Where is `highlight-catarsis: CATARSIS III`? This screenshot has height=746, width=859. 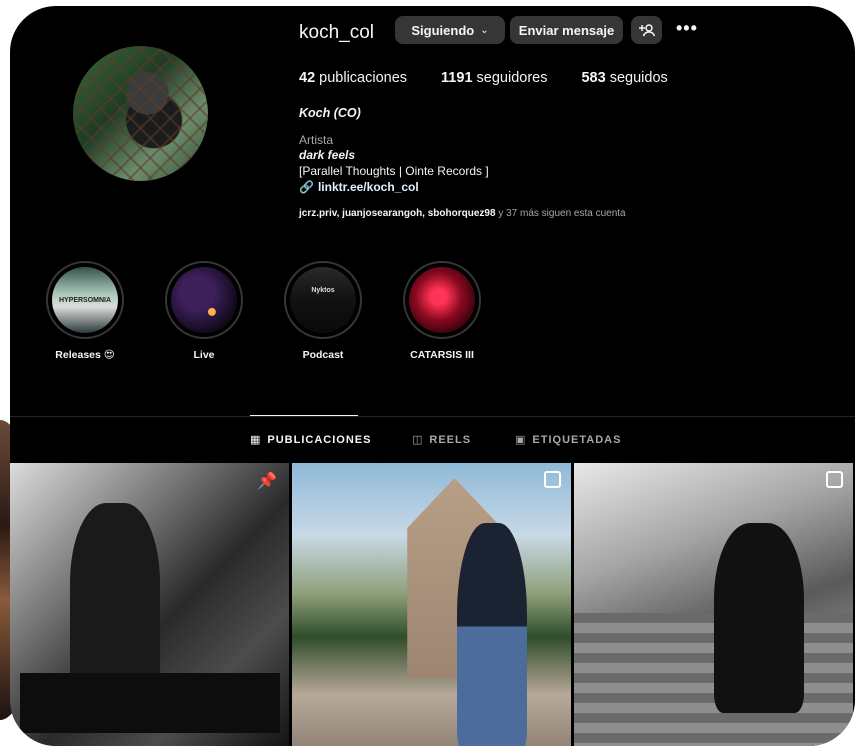
highlight-catarsis: CATARSIS III is located at coordinates (442, 311).